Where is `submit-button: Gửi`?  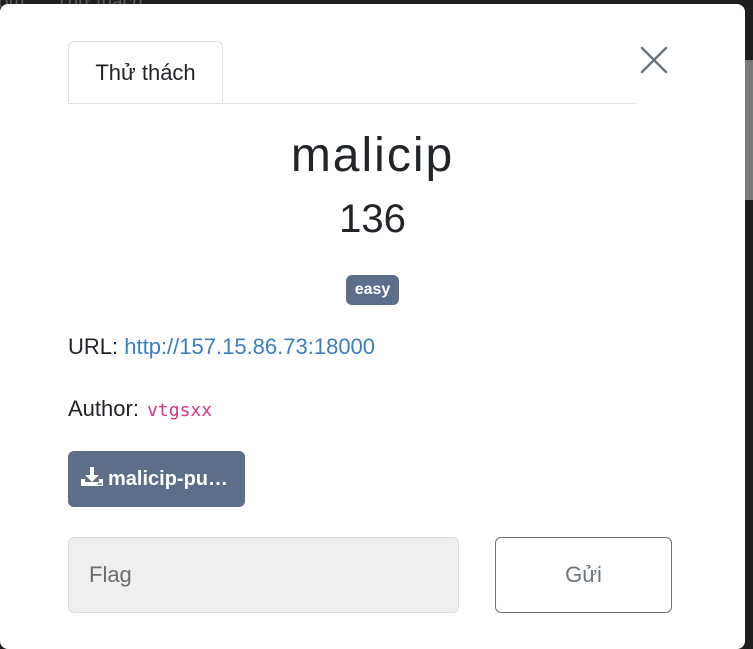 submit-button: Gửi is located at coordinates (583, 575).